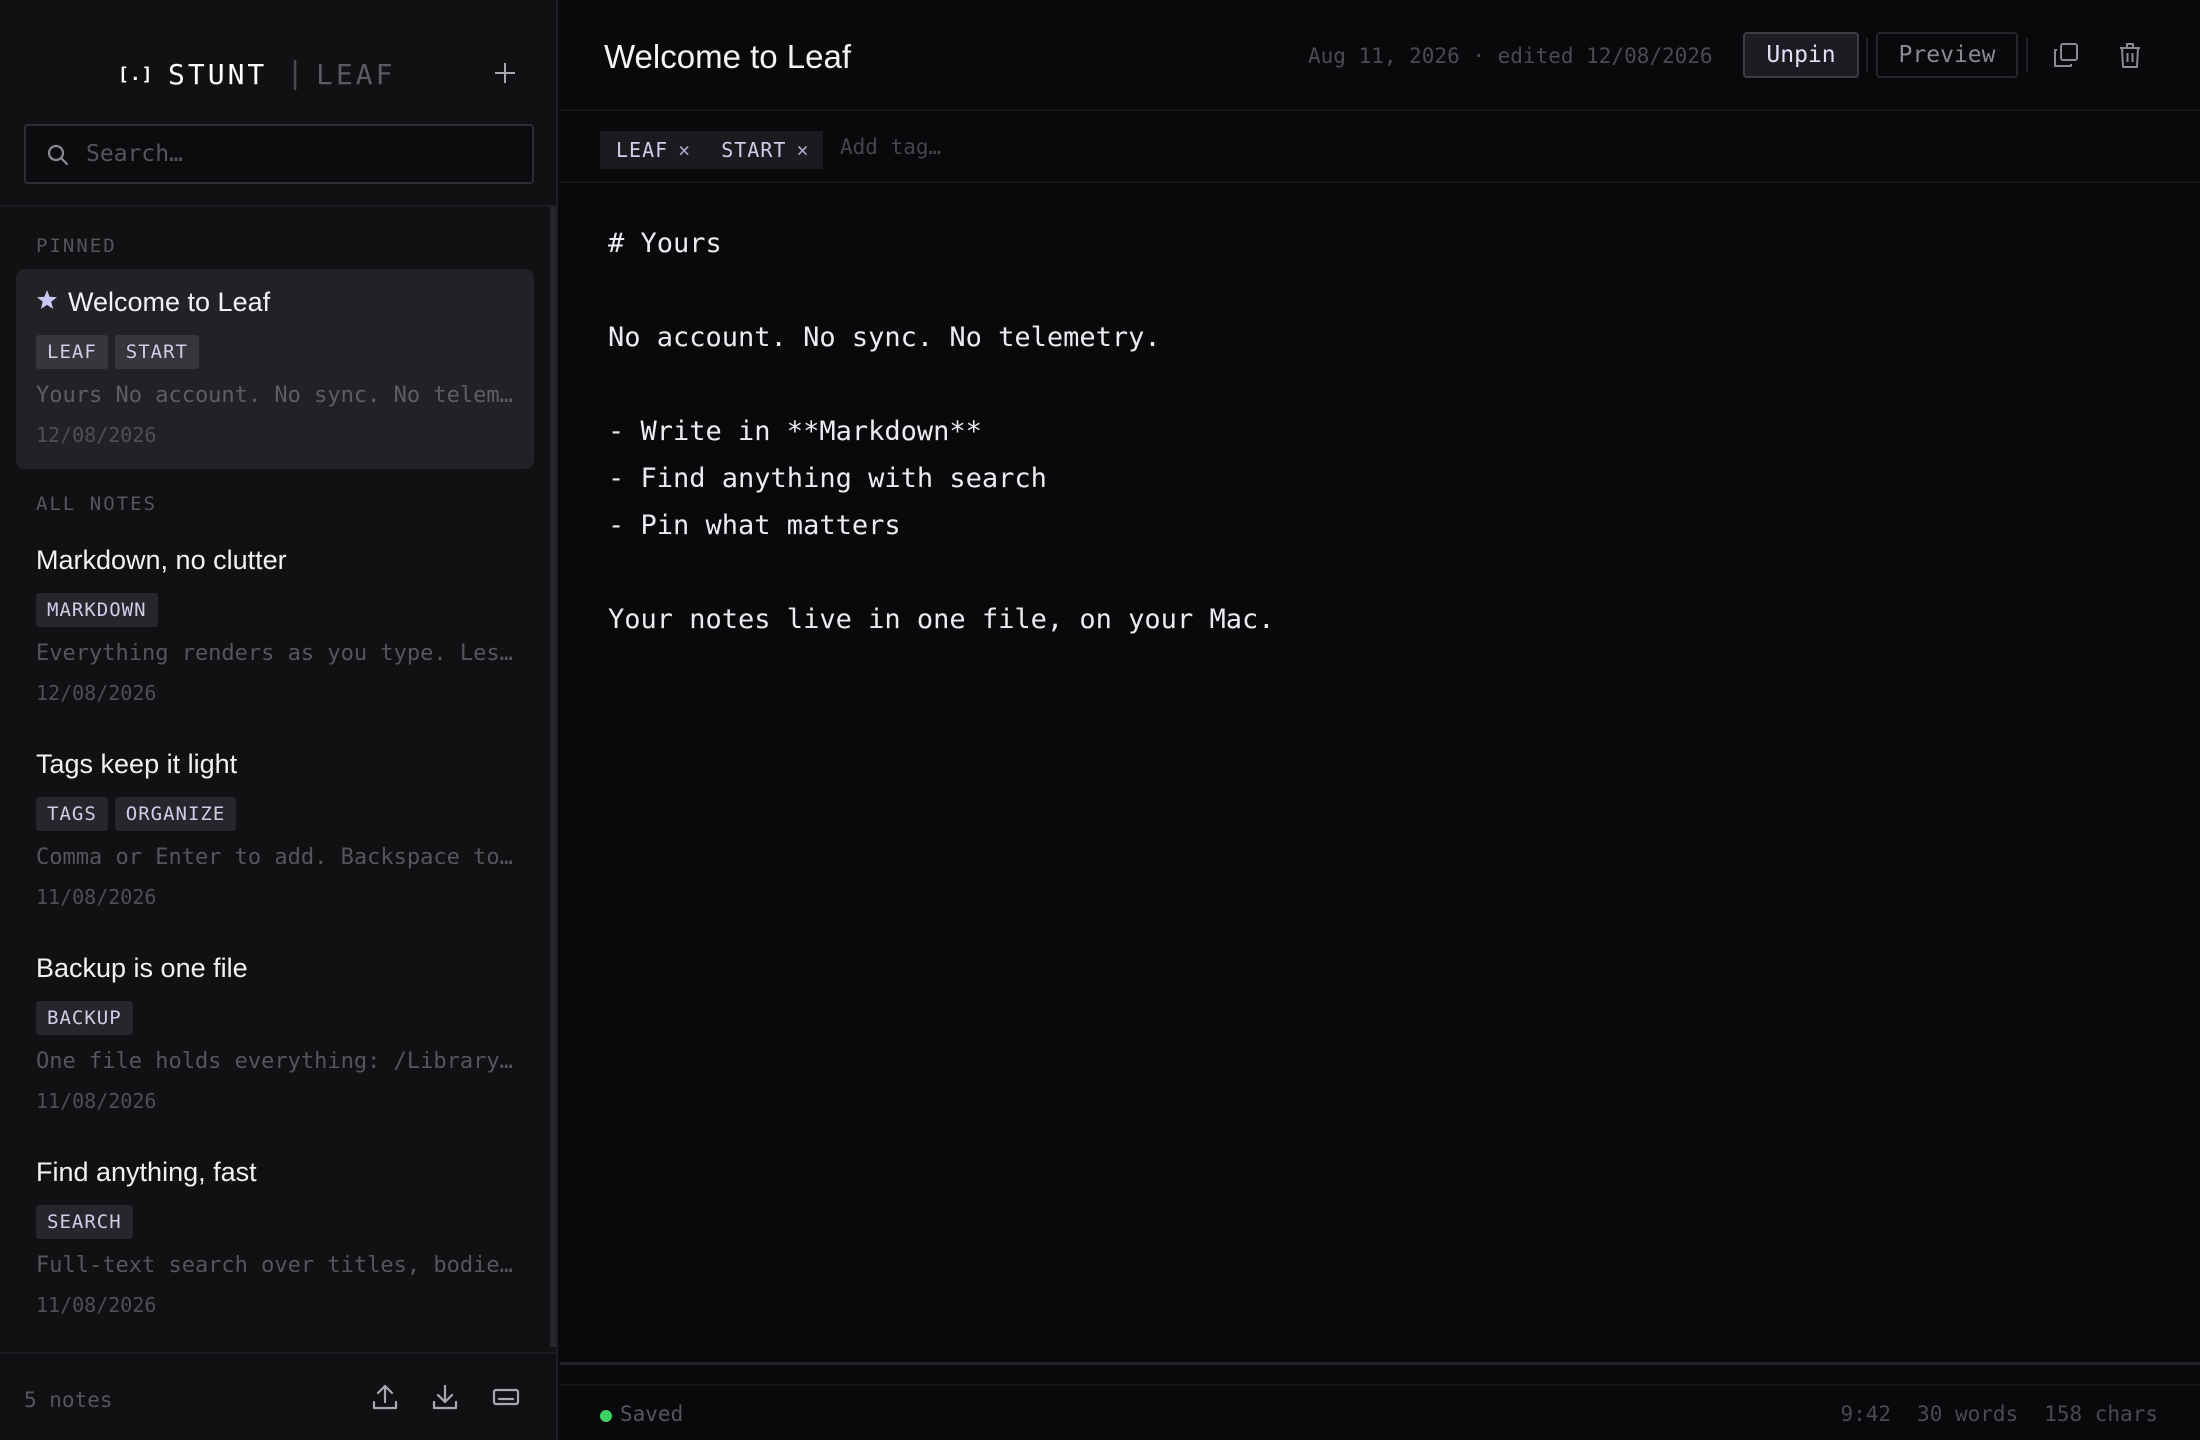 The image size is (2200, 1440). I want to click on tag-badge: BACKUP, so click(84, 1018).